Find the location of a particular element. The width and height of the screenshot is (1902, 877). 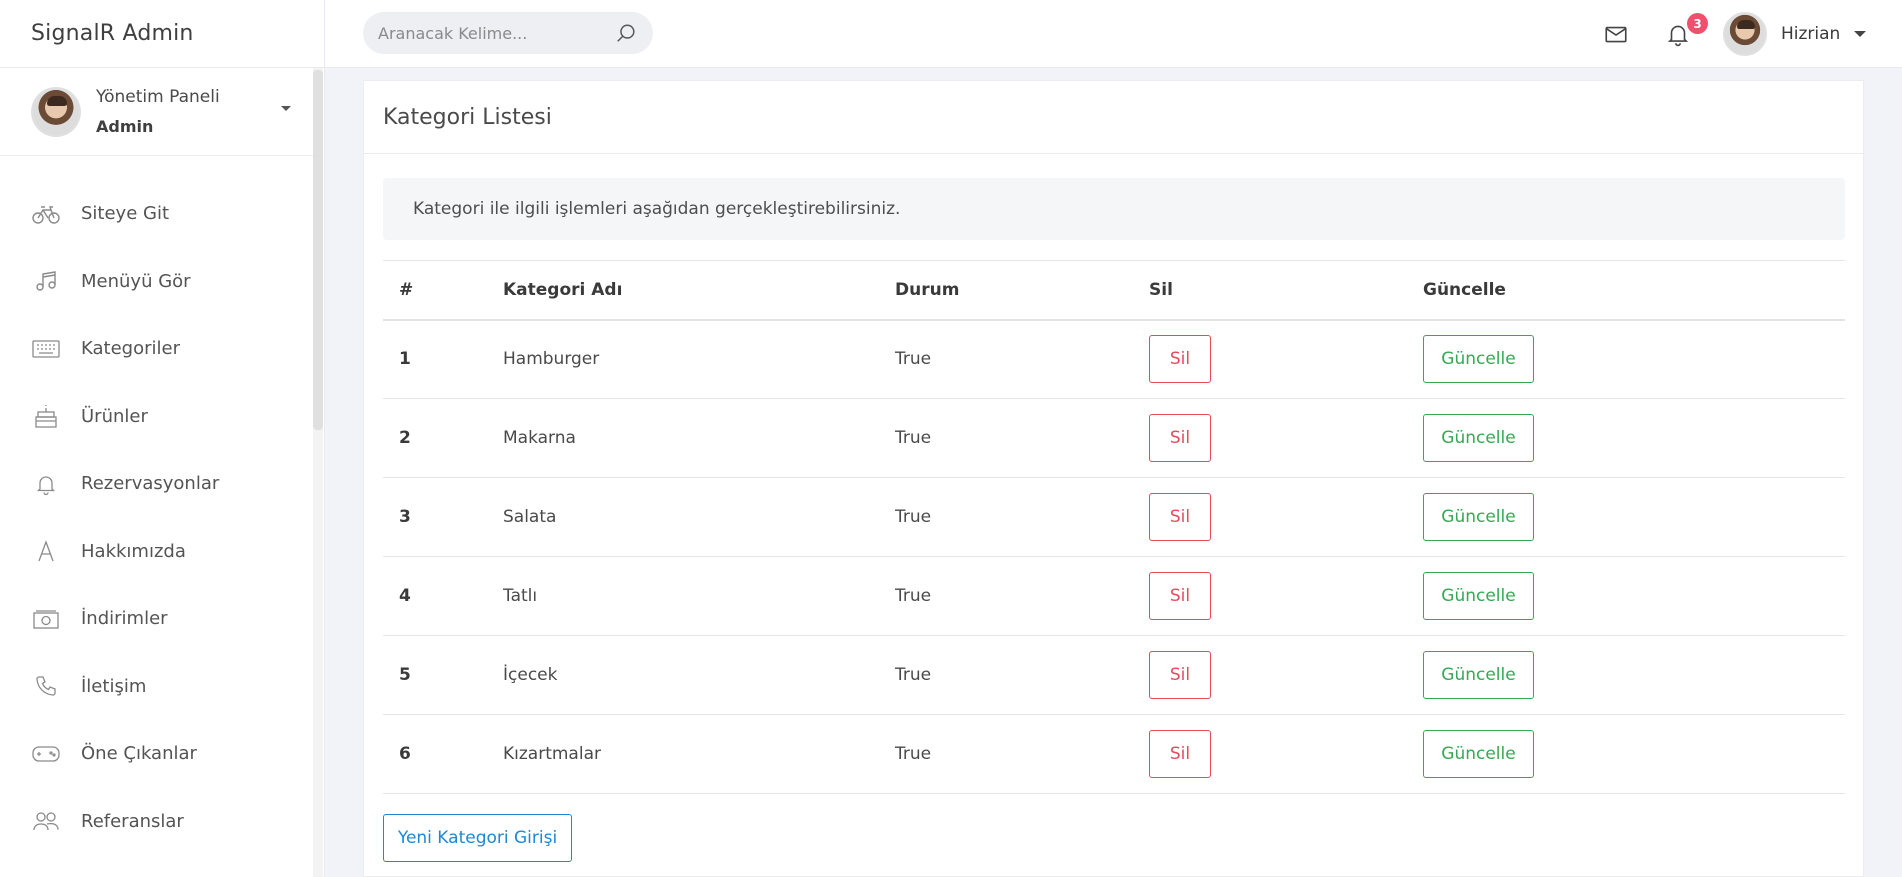

column-header-delete: Sil is located at coordinates (1161, 289).